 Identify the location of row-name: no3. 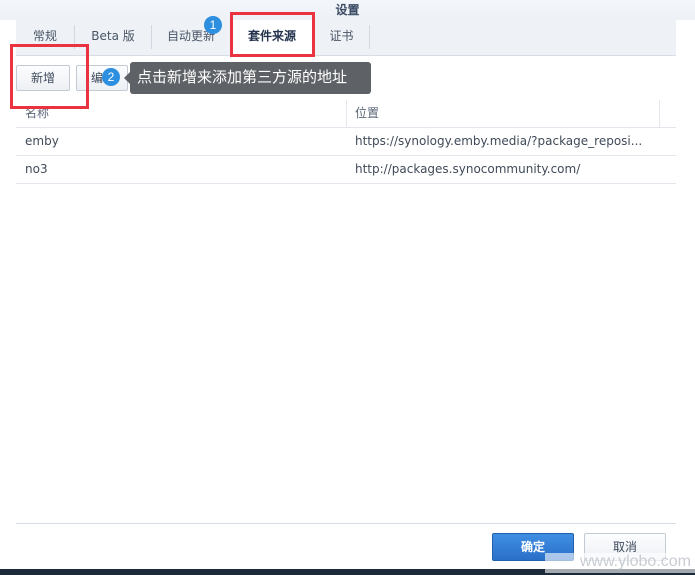
(36, 169).